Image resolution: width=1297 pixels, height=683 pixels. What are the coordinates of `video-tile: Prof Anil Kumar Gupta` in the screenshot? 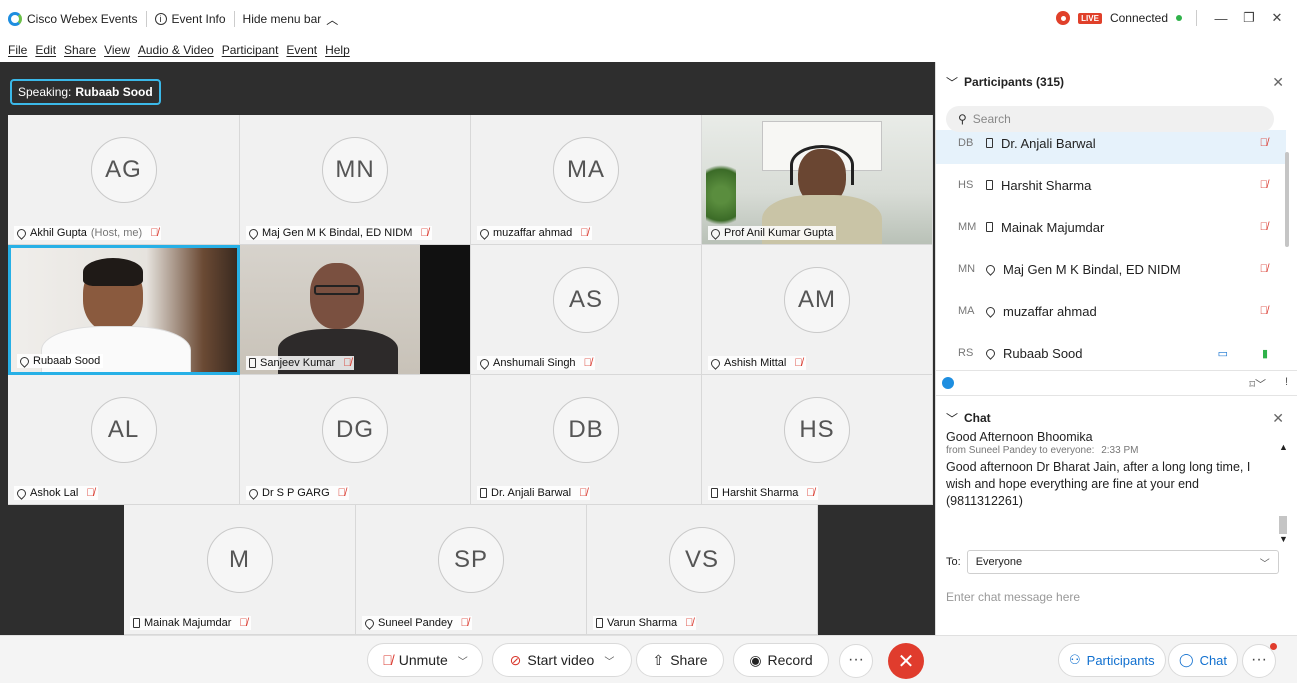 It's located at (817, 180).